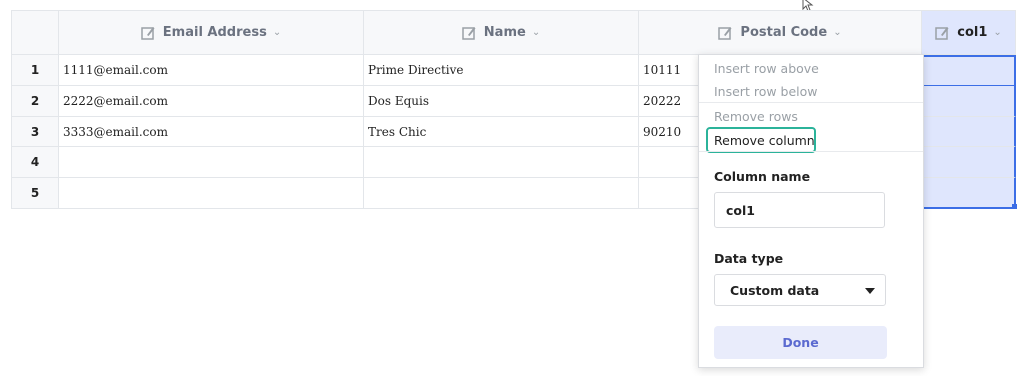 The height and width of the screenshot is (376, 1024). What do you see at coordinates (211, 70) in the screenshot?
I see `table-cell-email: 1111@email.com` at bounding box center [211, 70].